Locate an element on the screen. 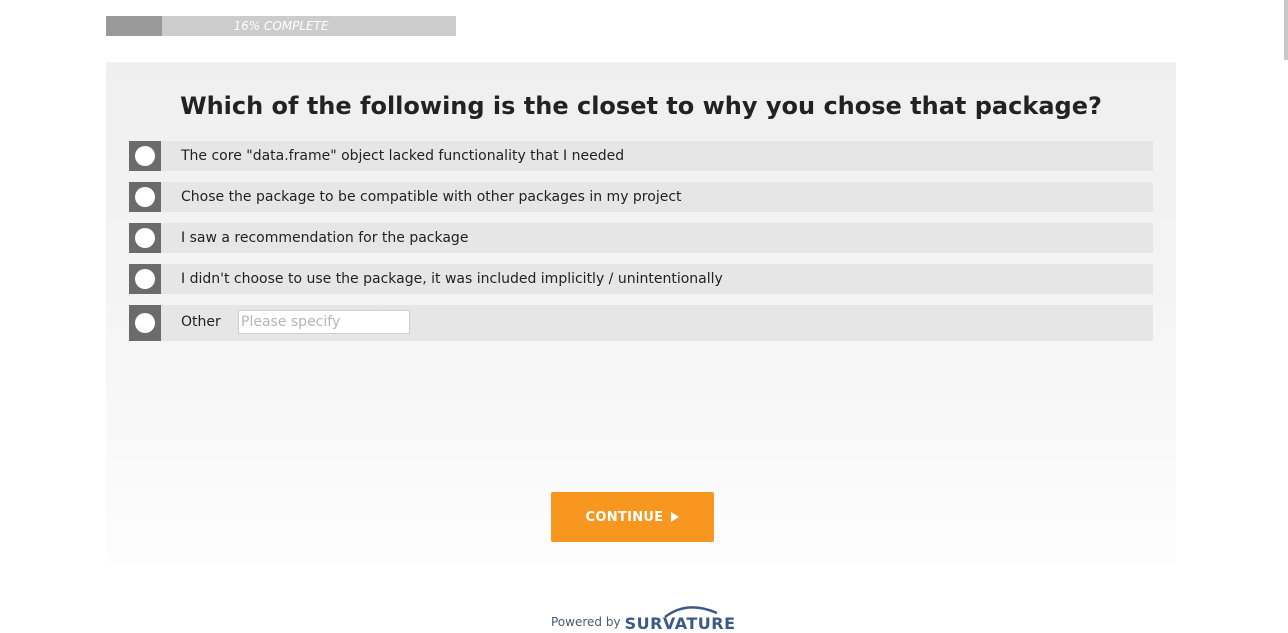 The image size is (1288, 633). continue-button: CONTINUE is located at coordinates (632, 517).